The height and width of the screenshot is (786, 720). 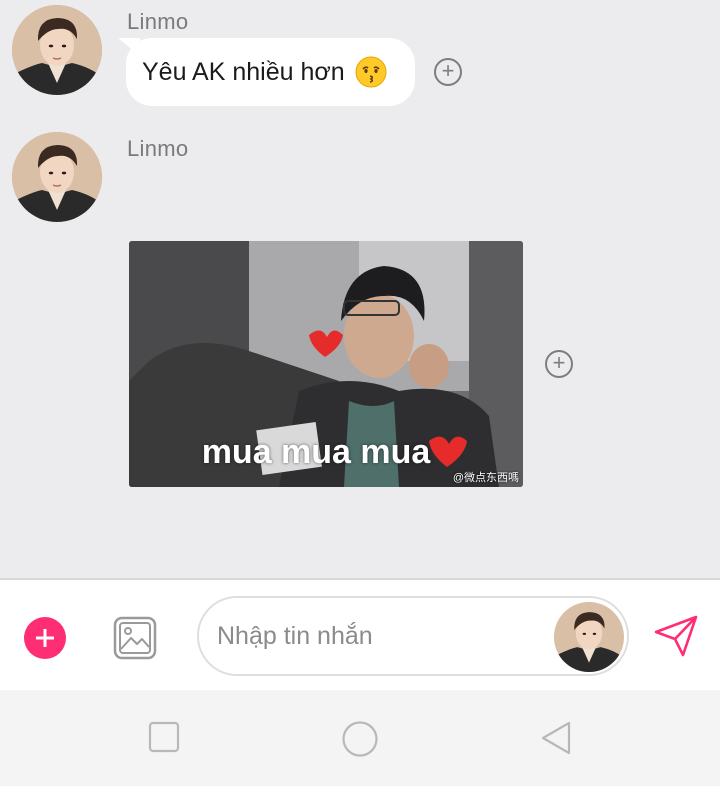 What do you see at coordinates (382, 636) in the screenshot?
I see `message-input` at bounding box center [382, 636].